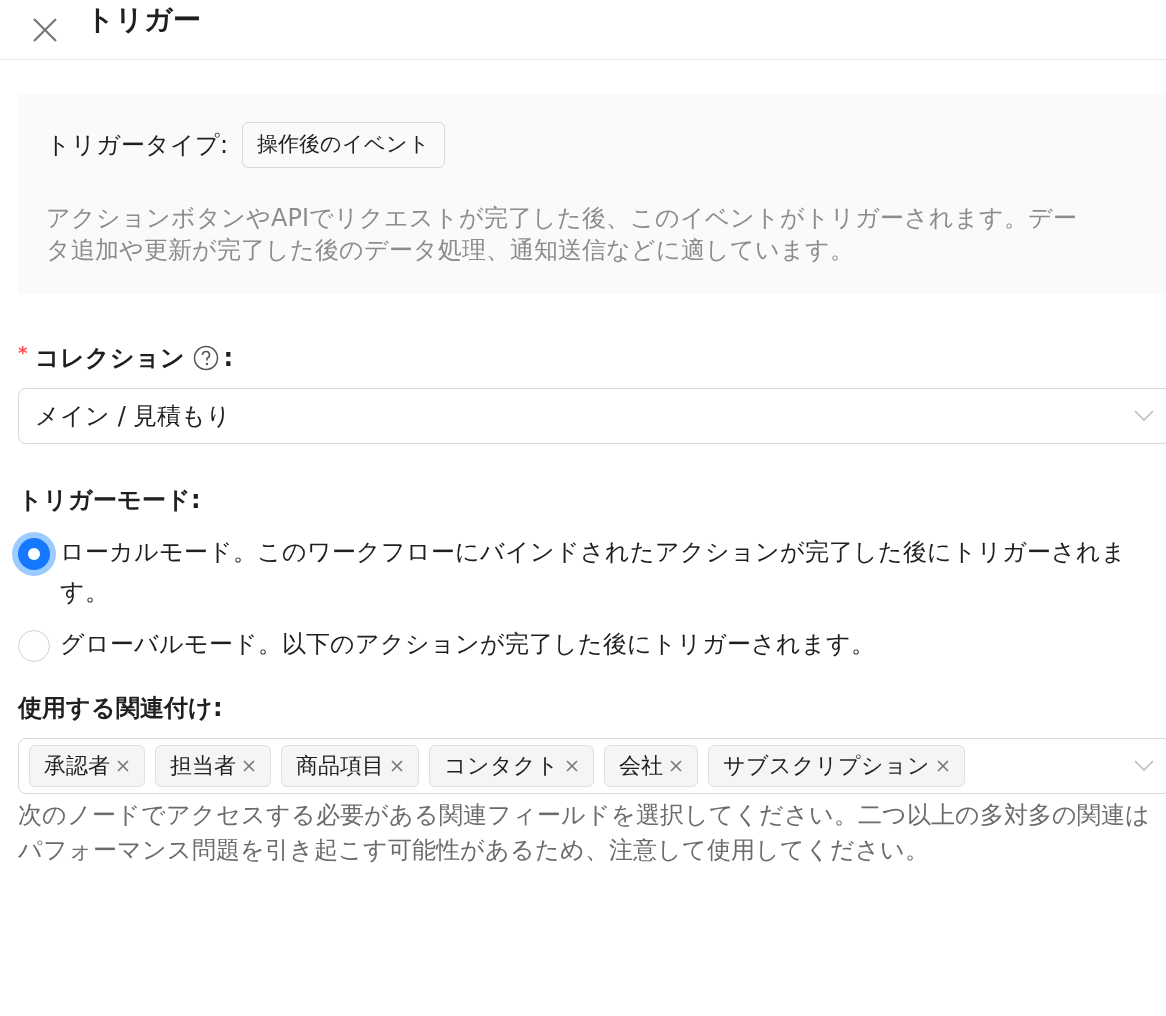 This screenshot has width=1166, height=1016. I want to click on associations-select: 承認者 担当者 商品項目 コンタクト 会社 サブスクリプション, so click(592, 765).